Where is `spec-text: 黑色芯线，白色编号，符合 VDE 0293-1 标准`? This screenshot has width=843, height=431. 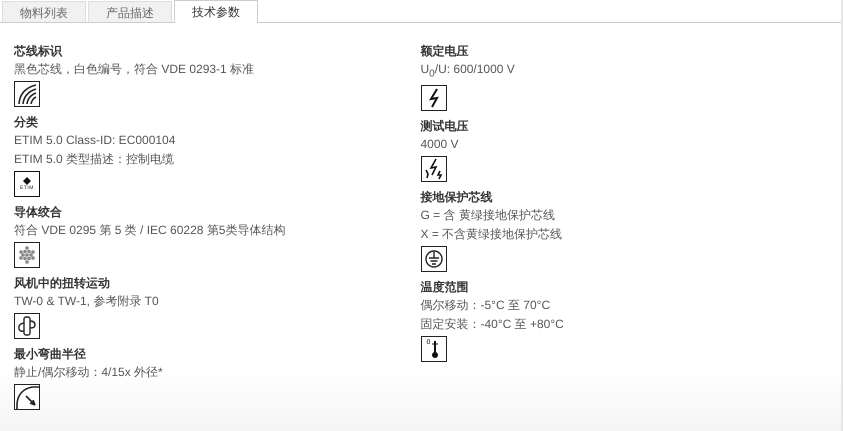 spec-text: 黑色芯线，白色编号，符合 VDE 0293-1 标准 is located at coordinates (135, 69).